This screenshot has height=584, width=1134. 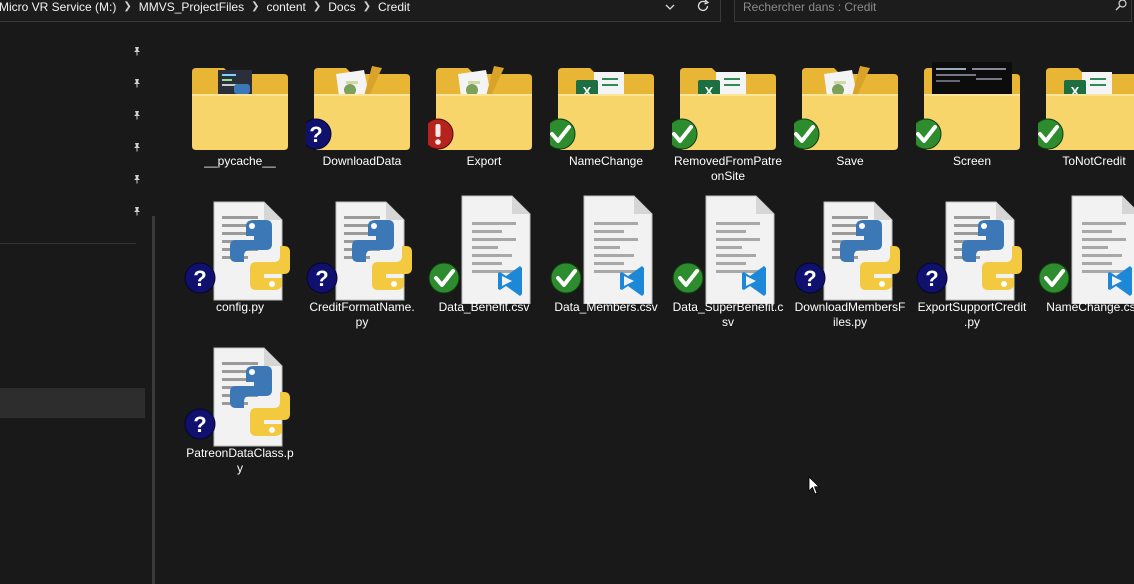 What do you see at coordinates (814, 485) in the screenshot?
I see `mouse-cursor-icon` at bounding box center [814, 485].